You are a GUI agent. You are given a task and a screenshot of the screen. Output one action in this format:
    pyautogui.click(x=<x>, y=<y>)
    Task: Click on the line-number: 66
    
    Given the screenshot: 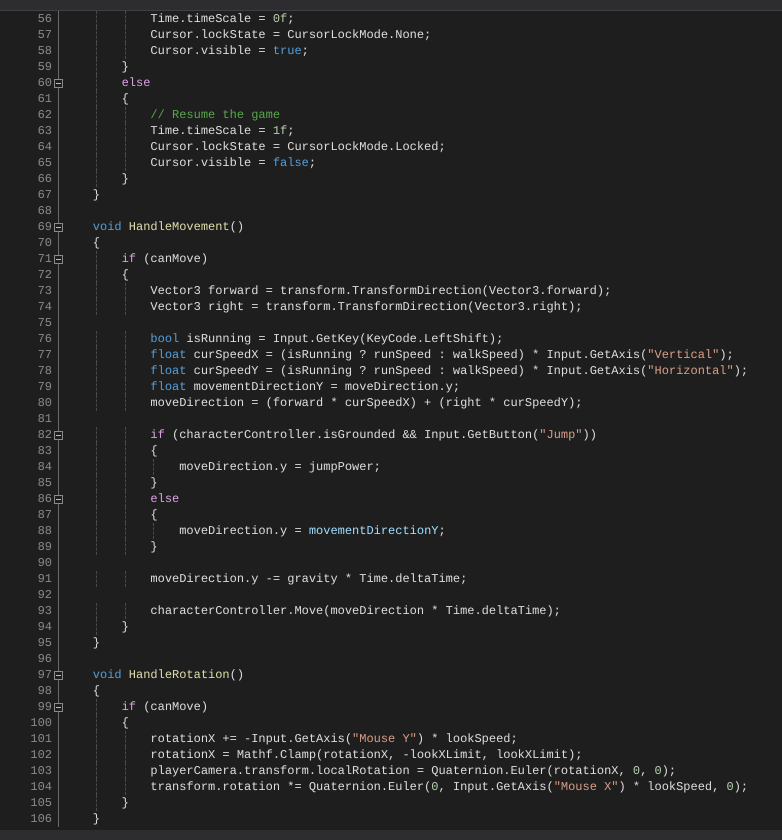 What is the action you would take?
    pyautogui.click(x=44, y=179)
    